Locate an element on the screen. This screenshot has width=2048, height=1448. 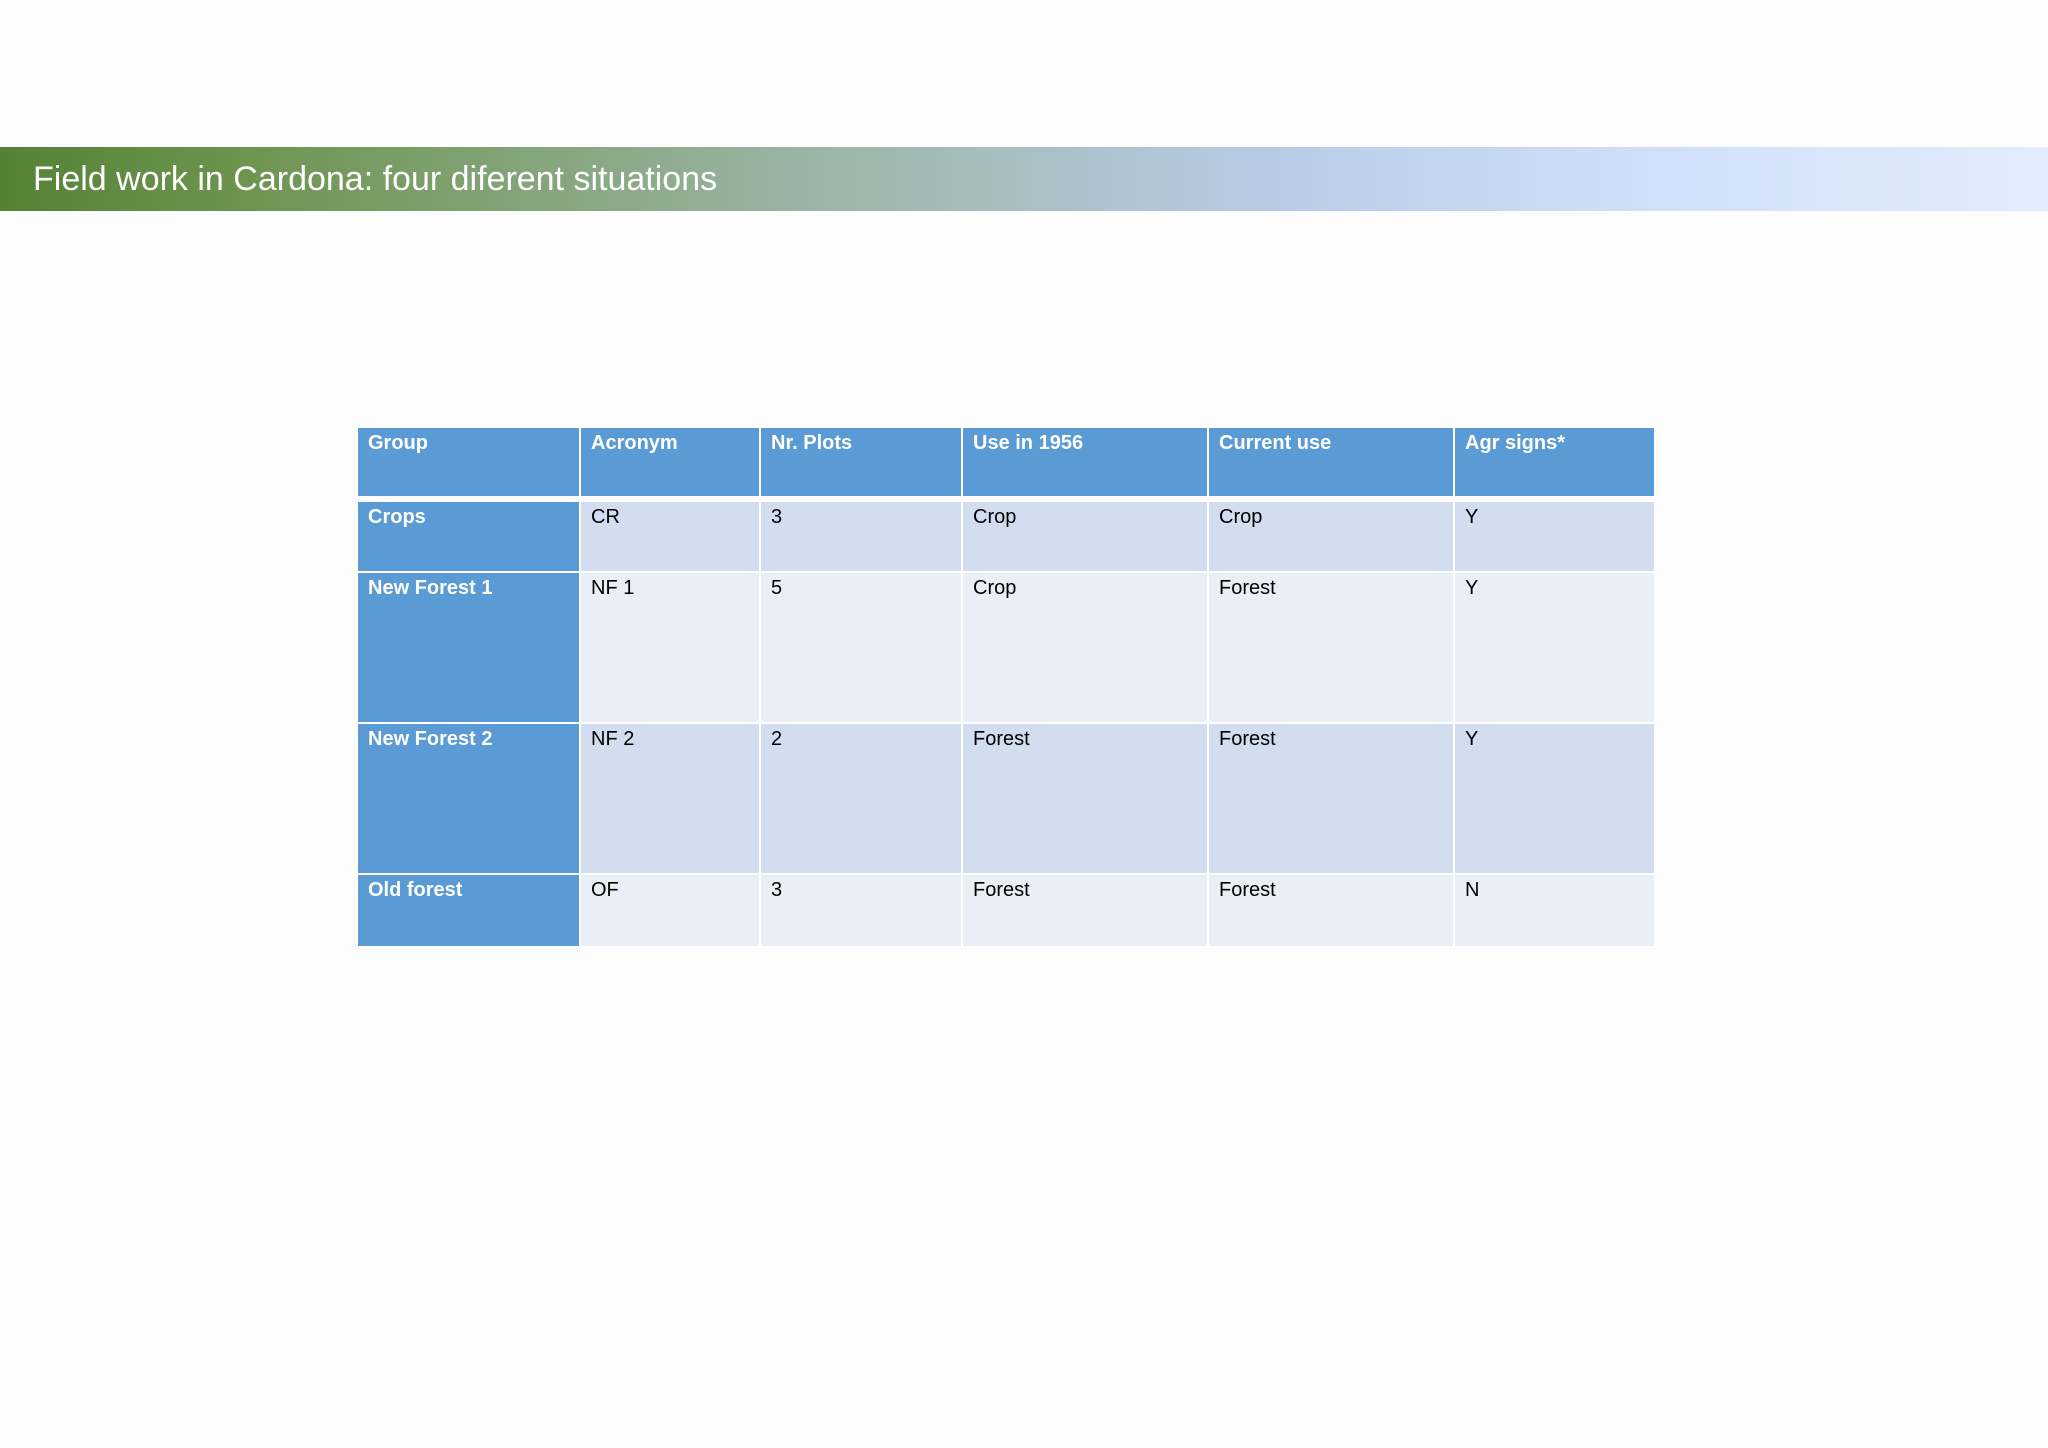
header-acronym: Acronym is located at coordinates (670, 464).